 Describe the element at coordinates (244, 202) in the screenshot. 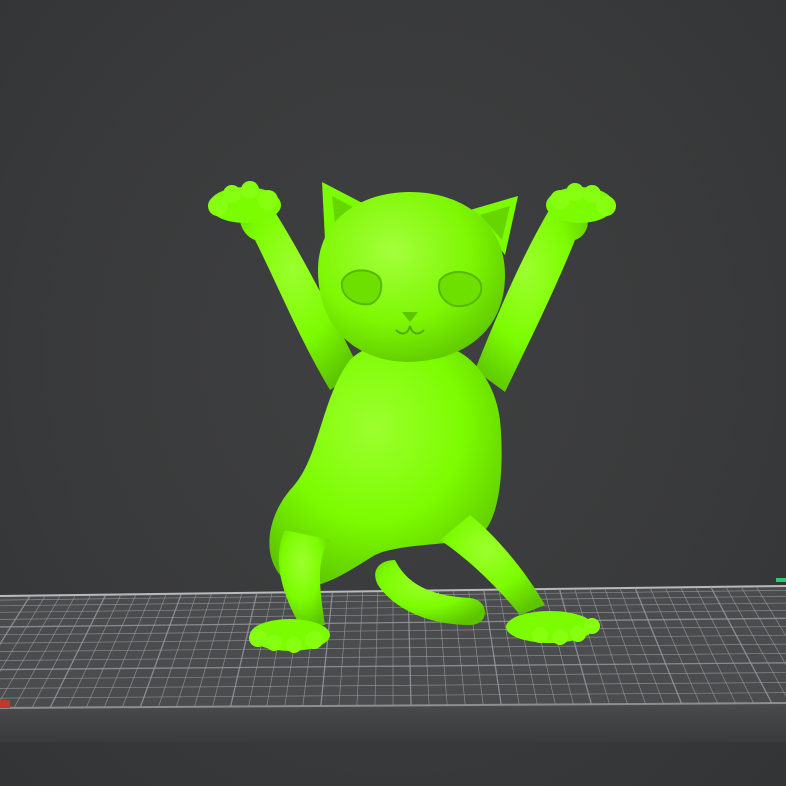

I see `cat-left-paw-up` at that location.